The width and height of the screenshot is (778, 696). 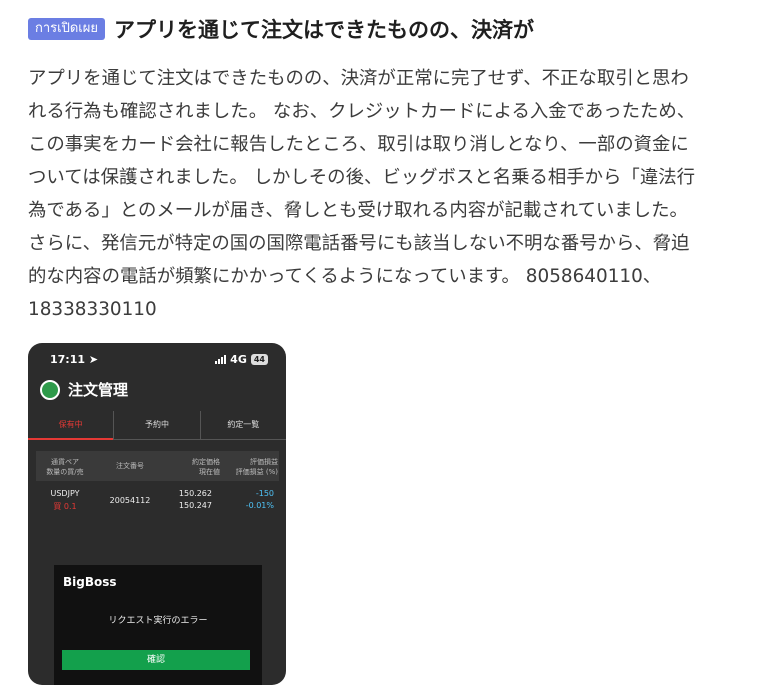 I want to click on app-title: 注文管理, so click(x=98, y=390).